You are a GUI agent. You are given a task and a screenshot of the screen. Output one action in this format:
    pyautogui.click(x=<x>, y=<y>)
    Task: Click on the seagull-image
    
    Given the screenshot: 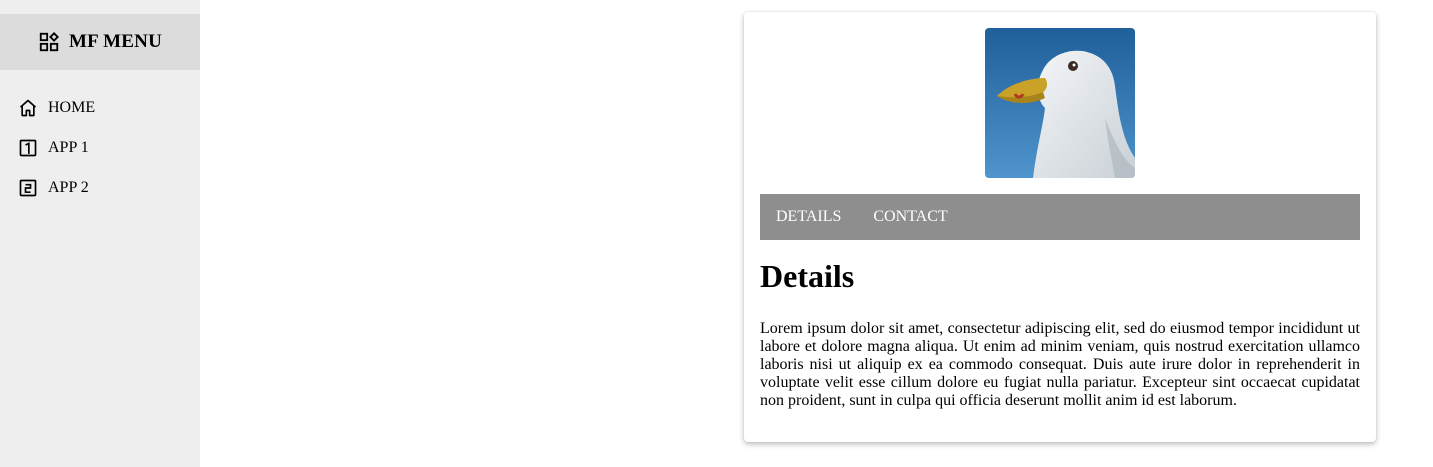 What is the action you would take?
    pyautogui.click(x=1060, y=103)
    